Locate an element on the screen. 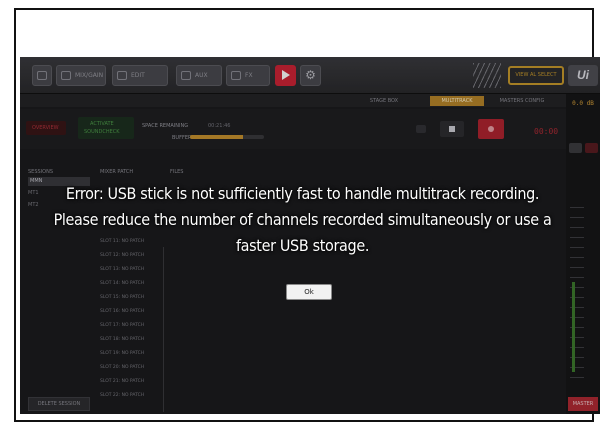  ok-button: Ok is located at coordinates (309, 292).